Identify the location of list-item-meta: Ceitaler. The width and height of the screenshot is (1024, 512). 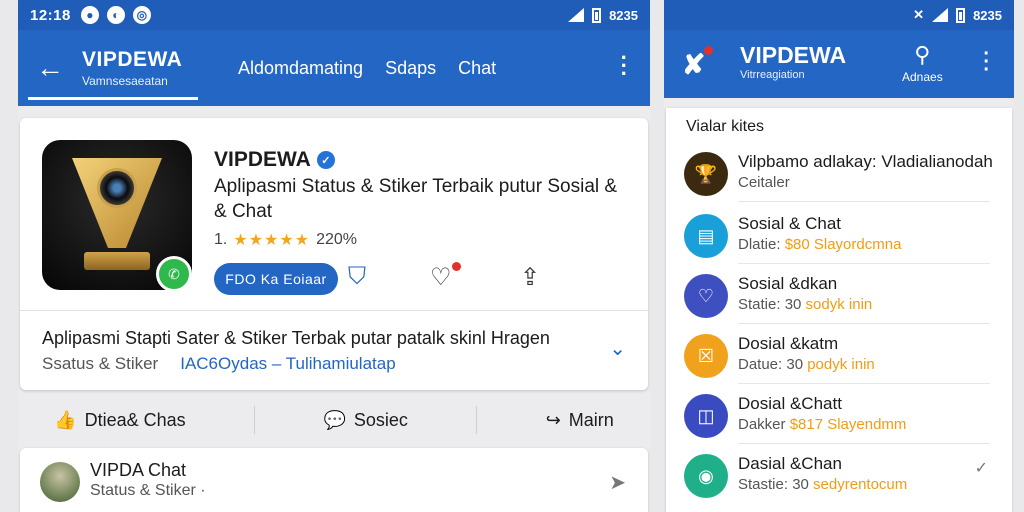
(764, 182).